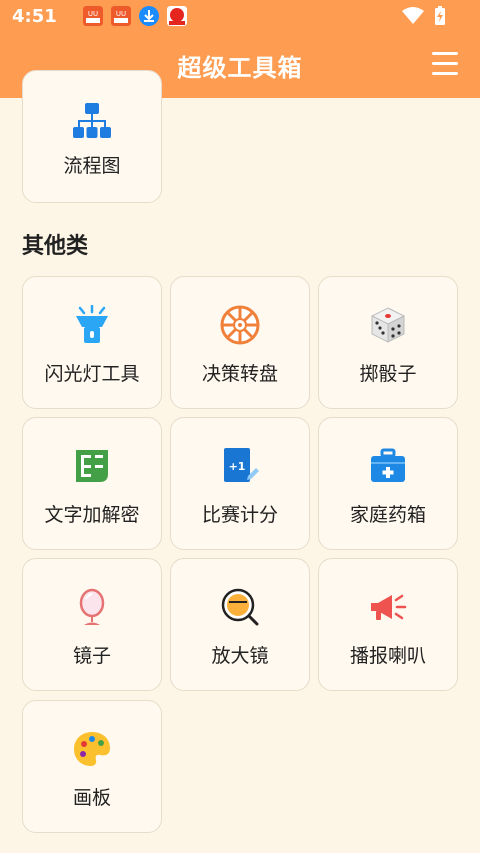 Image resolution: width=480 pixels, height=853 pixels. Describe the element at coordinates (445, 65) in the screenshot. I see `hamburger-menu-button` at that location.